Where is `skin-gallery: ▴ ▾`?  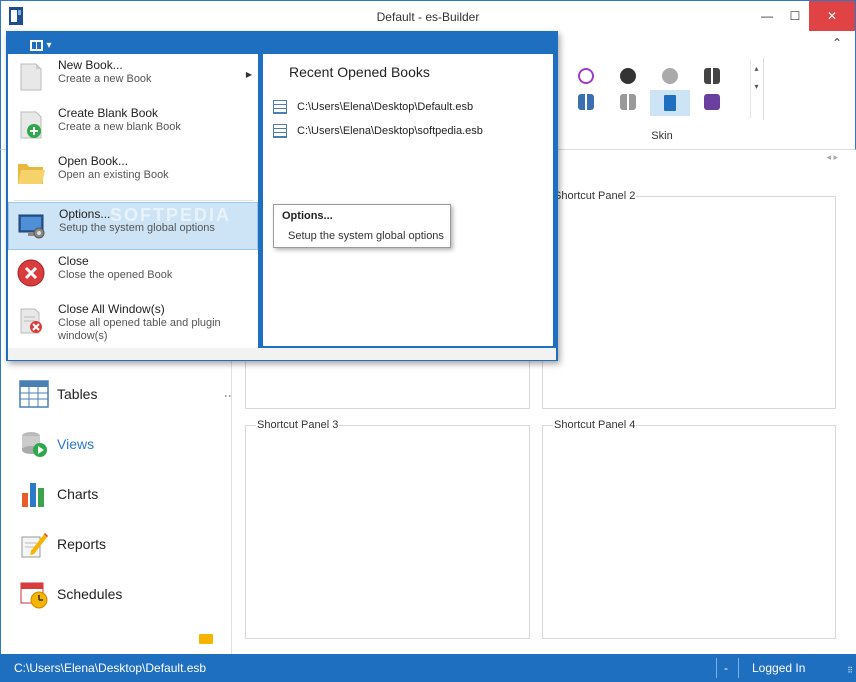 skin-gallery: ▴ ▾ is located at coordinates (662, 89).